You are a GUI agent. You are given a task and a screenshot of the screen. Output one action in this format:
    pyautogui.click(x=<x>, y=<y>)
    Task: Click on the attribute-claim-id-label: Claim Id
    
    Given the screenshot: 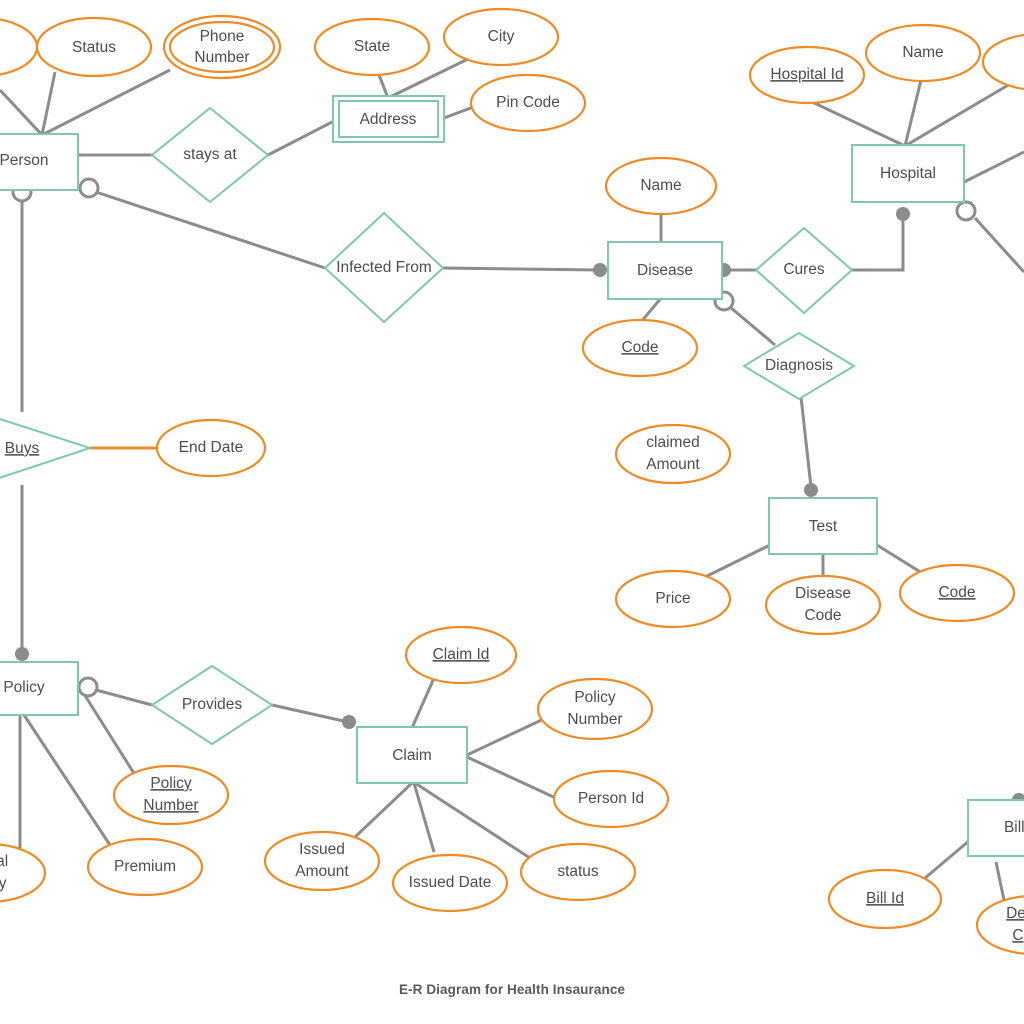 What is the action you would take?
    pyautogui.click(x=461, y=654)
    